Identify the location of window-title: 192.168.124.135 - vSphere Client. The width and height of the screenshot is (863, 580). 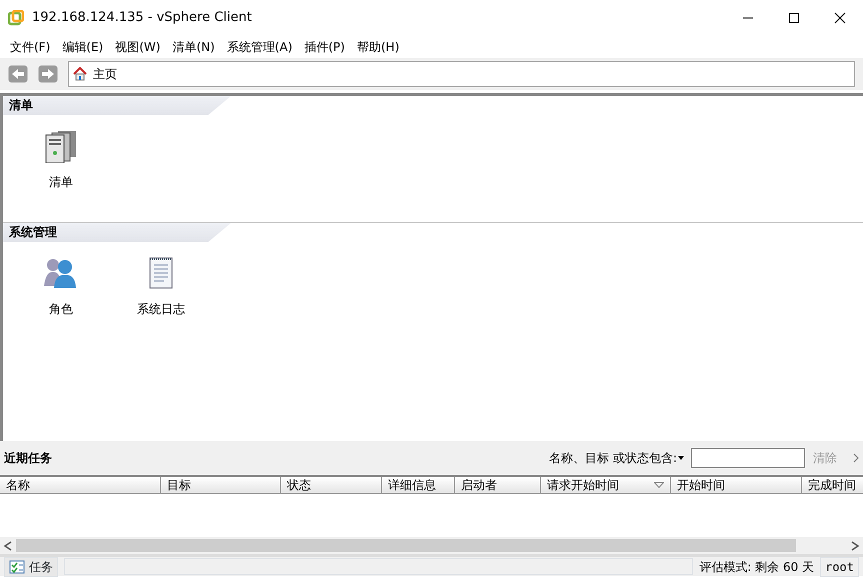
(142, 18).